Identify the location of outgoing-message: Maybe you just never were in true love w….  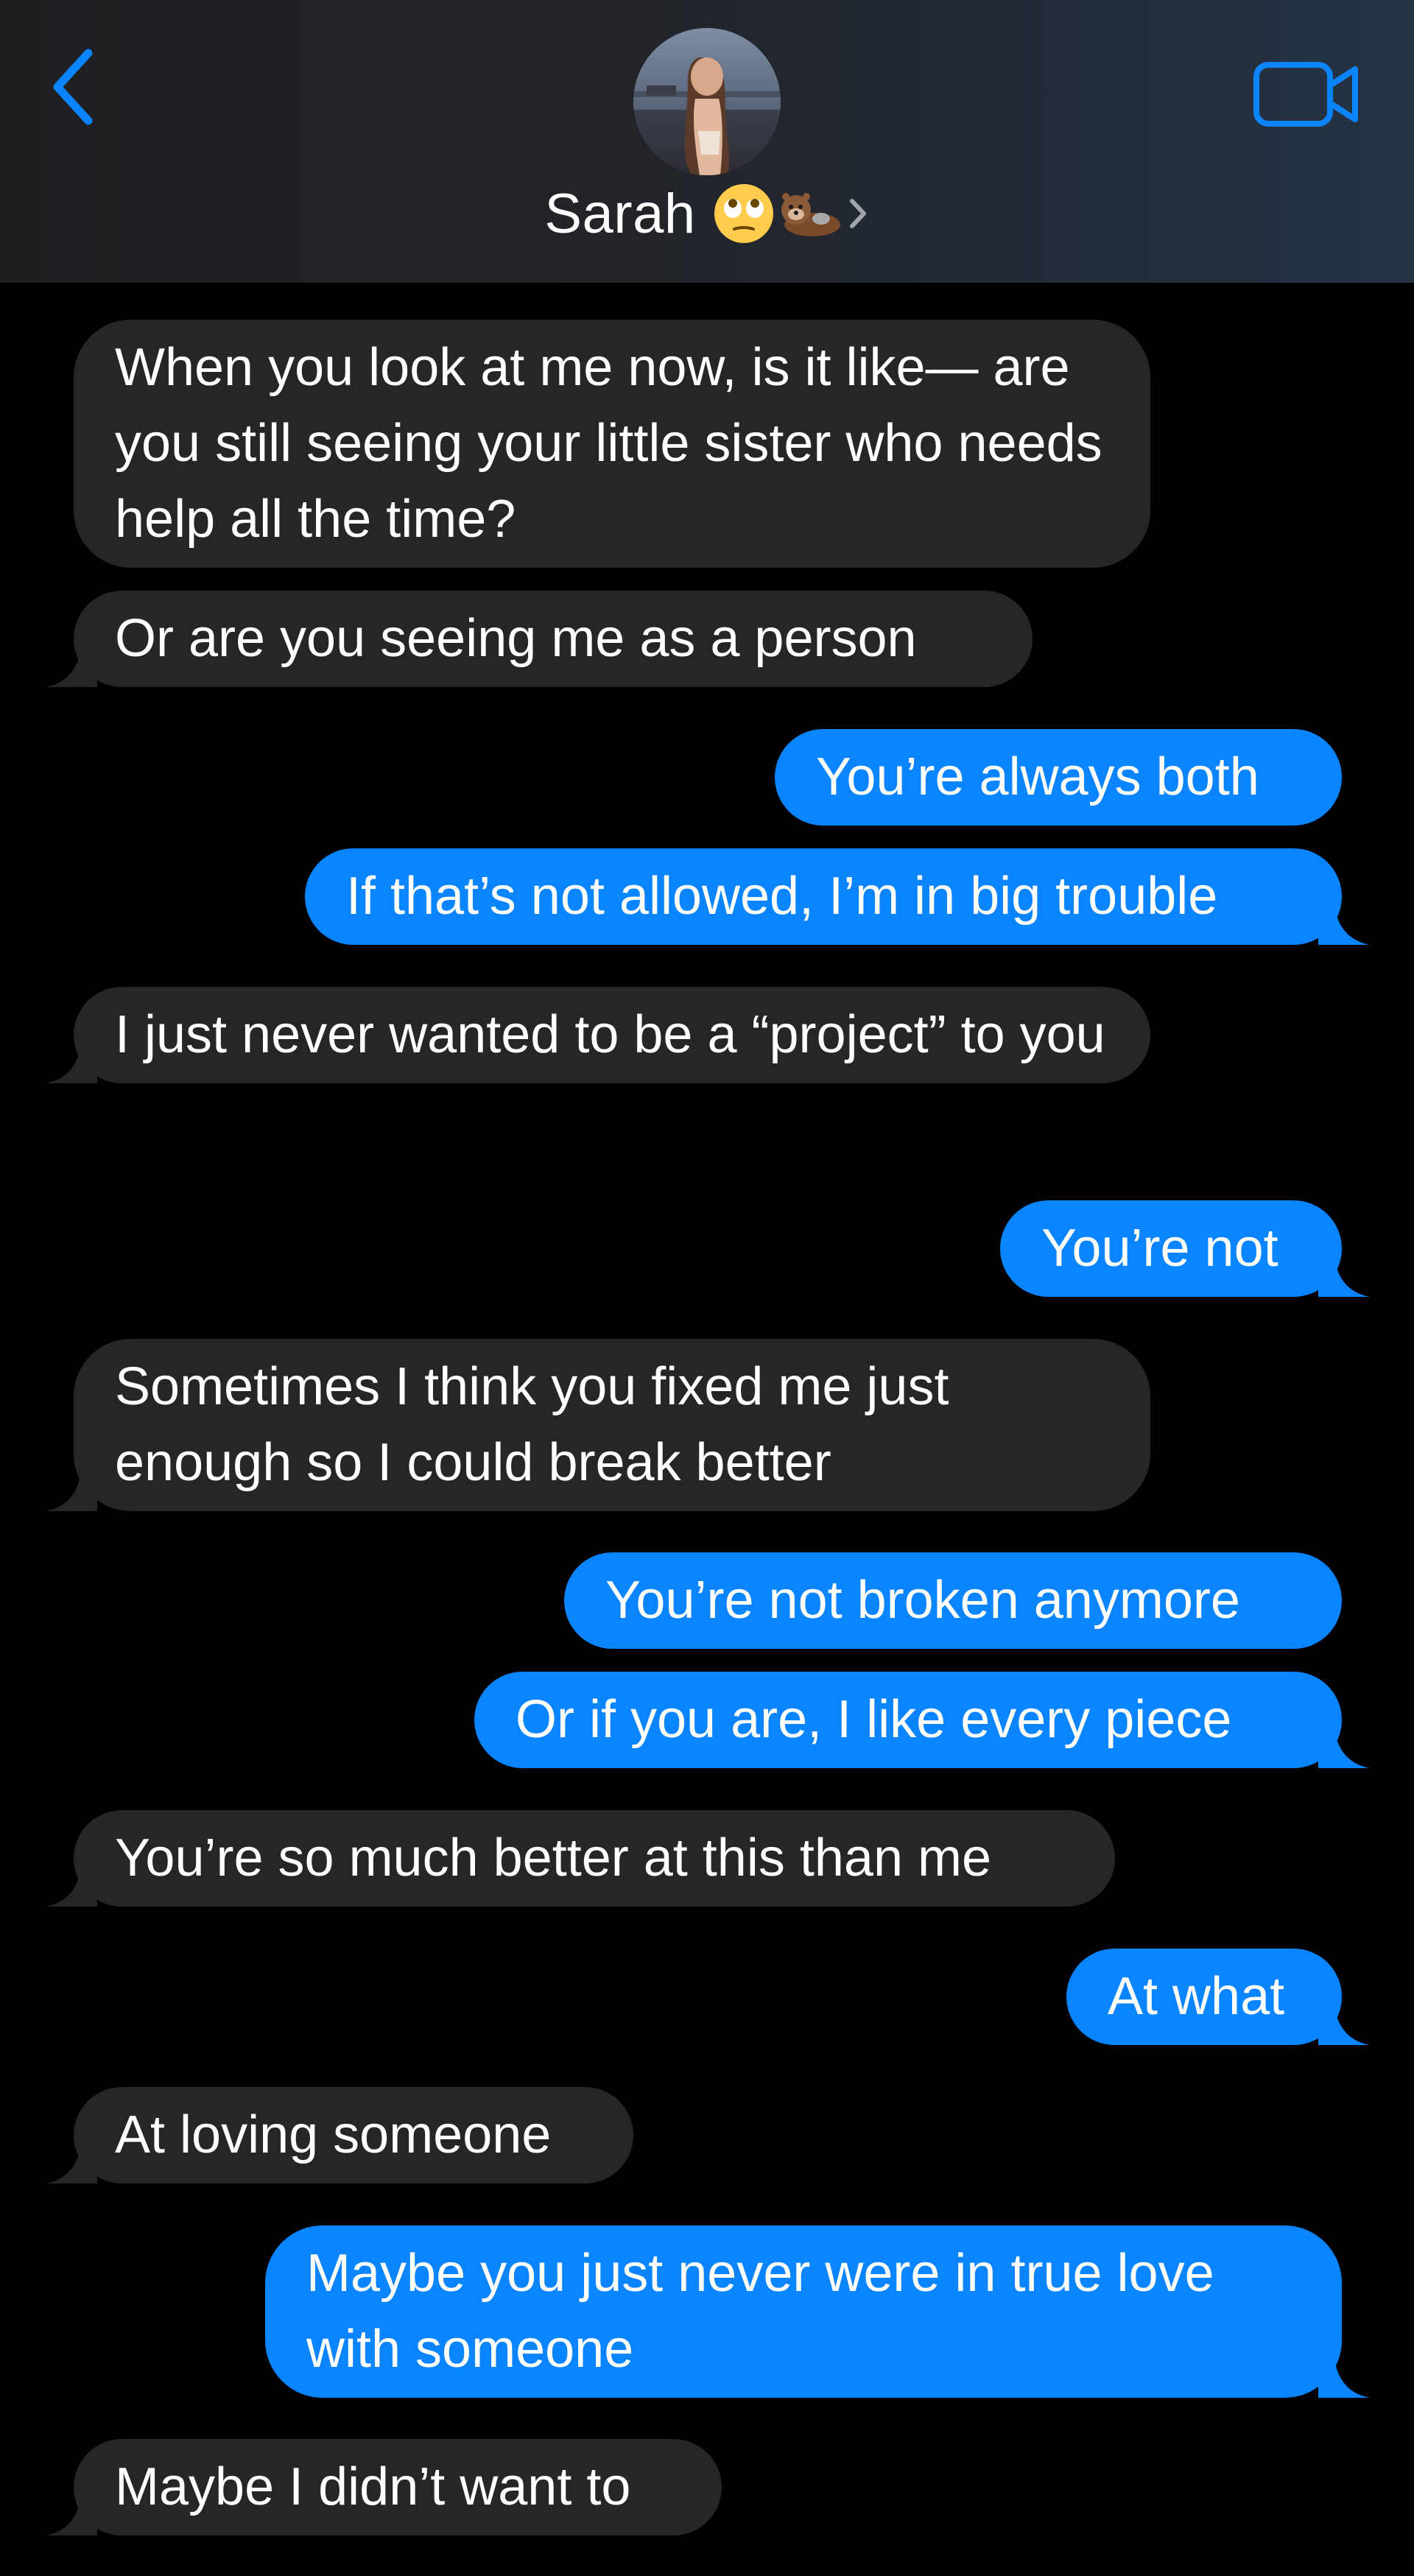
(817, 2311).